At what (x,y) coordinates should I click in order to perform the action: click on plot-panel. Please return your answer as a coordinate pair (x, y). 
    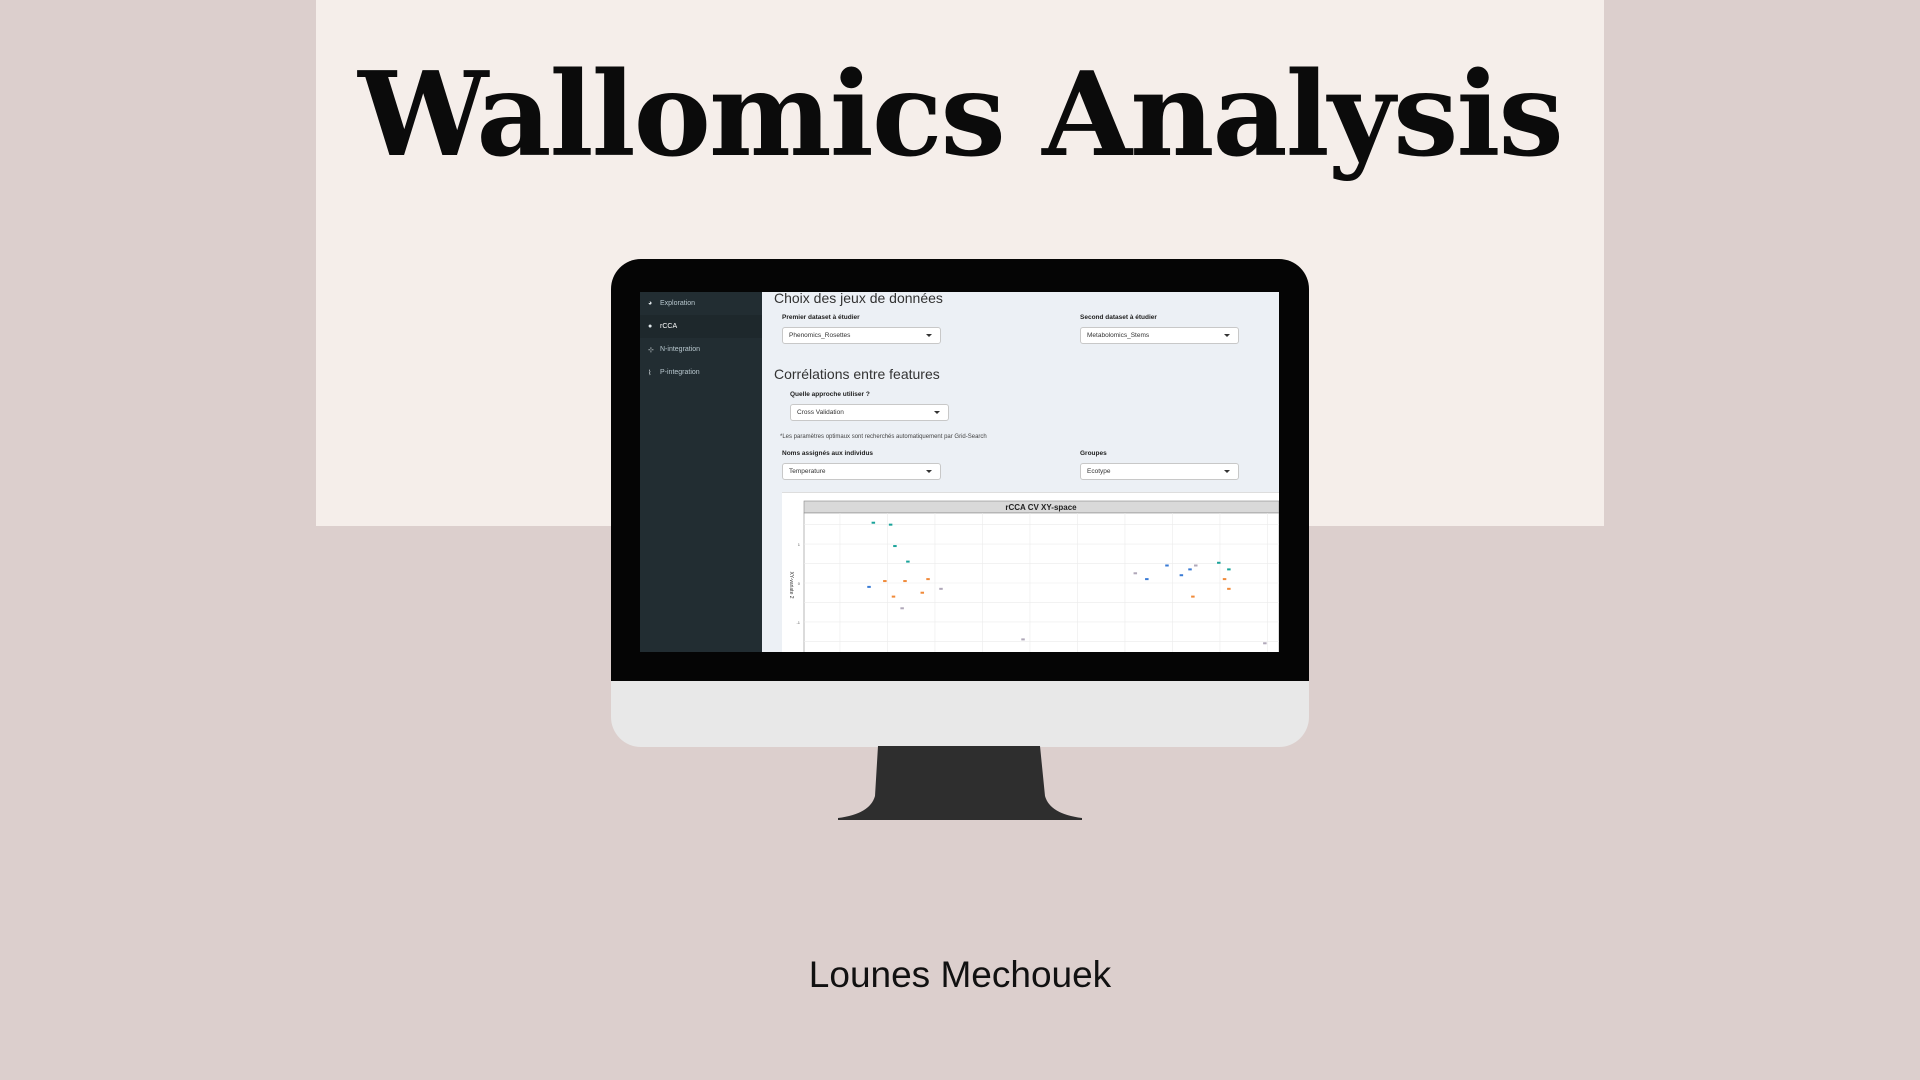
    Looking at the image, I should click on (1041, 582).